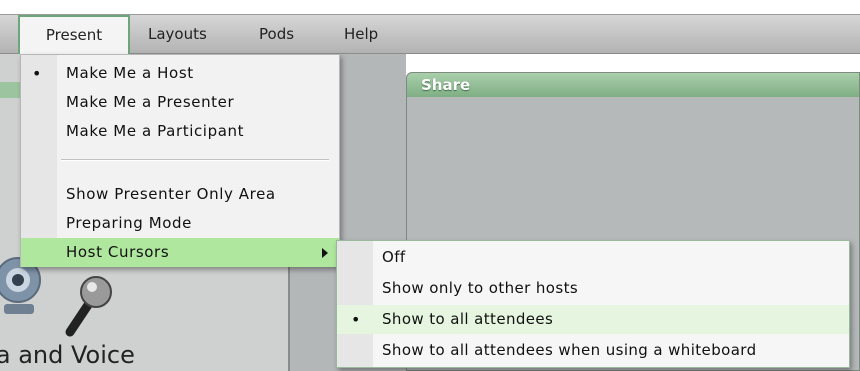  I want to click on submenu-item-label: Show to all attendees, so click(468, 319).